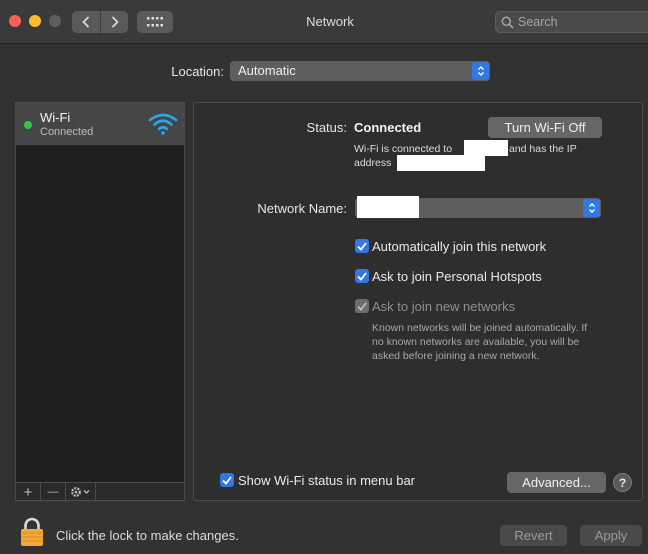  I want to click on action-menu-button, so click(81, 492).